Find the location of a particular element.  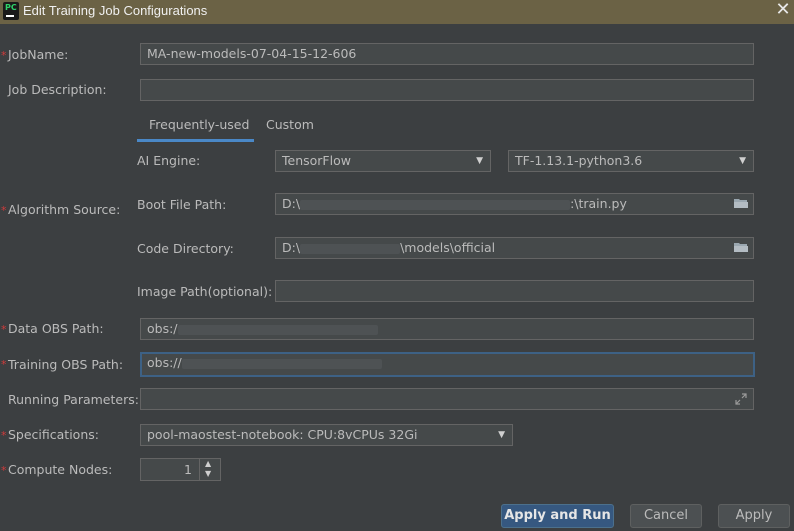

ai-engine-value: TensorFlow is located at coordinates (316, 160).